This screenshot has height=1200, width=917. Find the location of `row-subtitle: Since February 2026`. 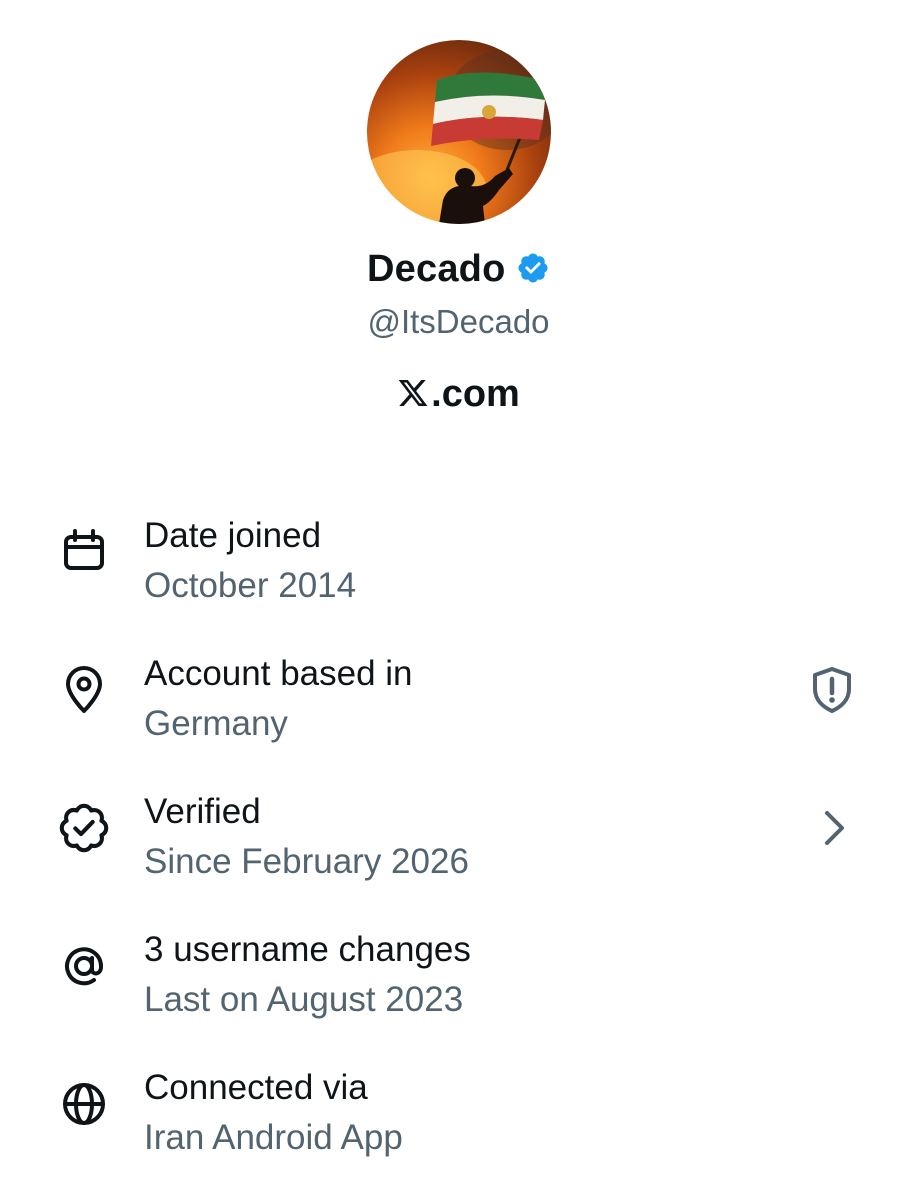

row-subtitle: Since February 2026 is located at coordinates (306, 861).